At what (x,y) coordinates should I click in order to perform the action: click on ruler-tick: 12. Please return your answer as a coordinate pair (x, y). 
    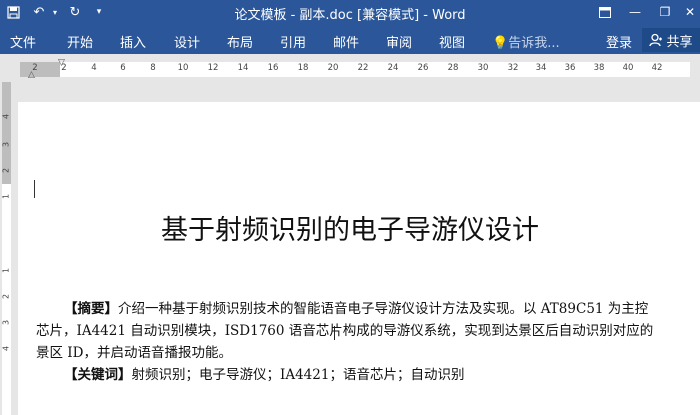
    Looking at the image, I should click on (213, 68).